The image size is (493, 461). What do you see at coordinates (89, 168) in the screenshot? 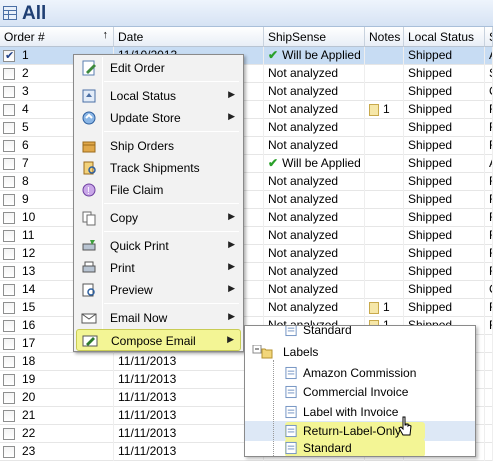
I see `track-shipments-icon` at bounding box center [89, 168].